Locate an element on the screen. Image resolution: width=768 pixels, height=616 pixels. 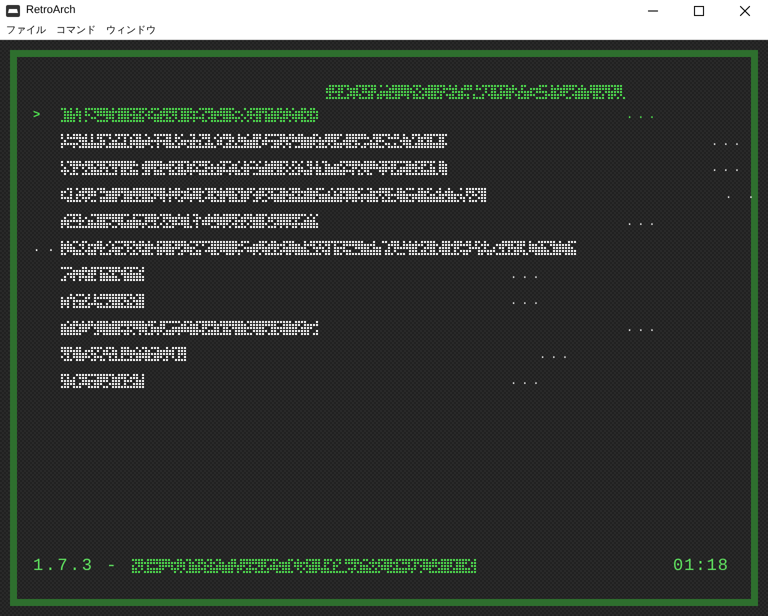
clock: 01:18 is located at coordinates (700, 567).